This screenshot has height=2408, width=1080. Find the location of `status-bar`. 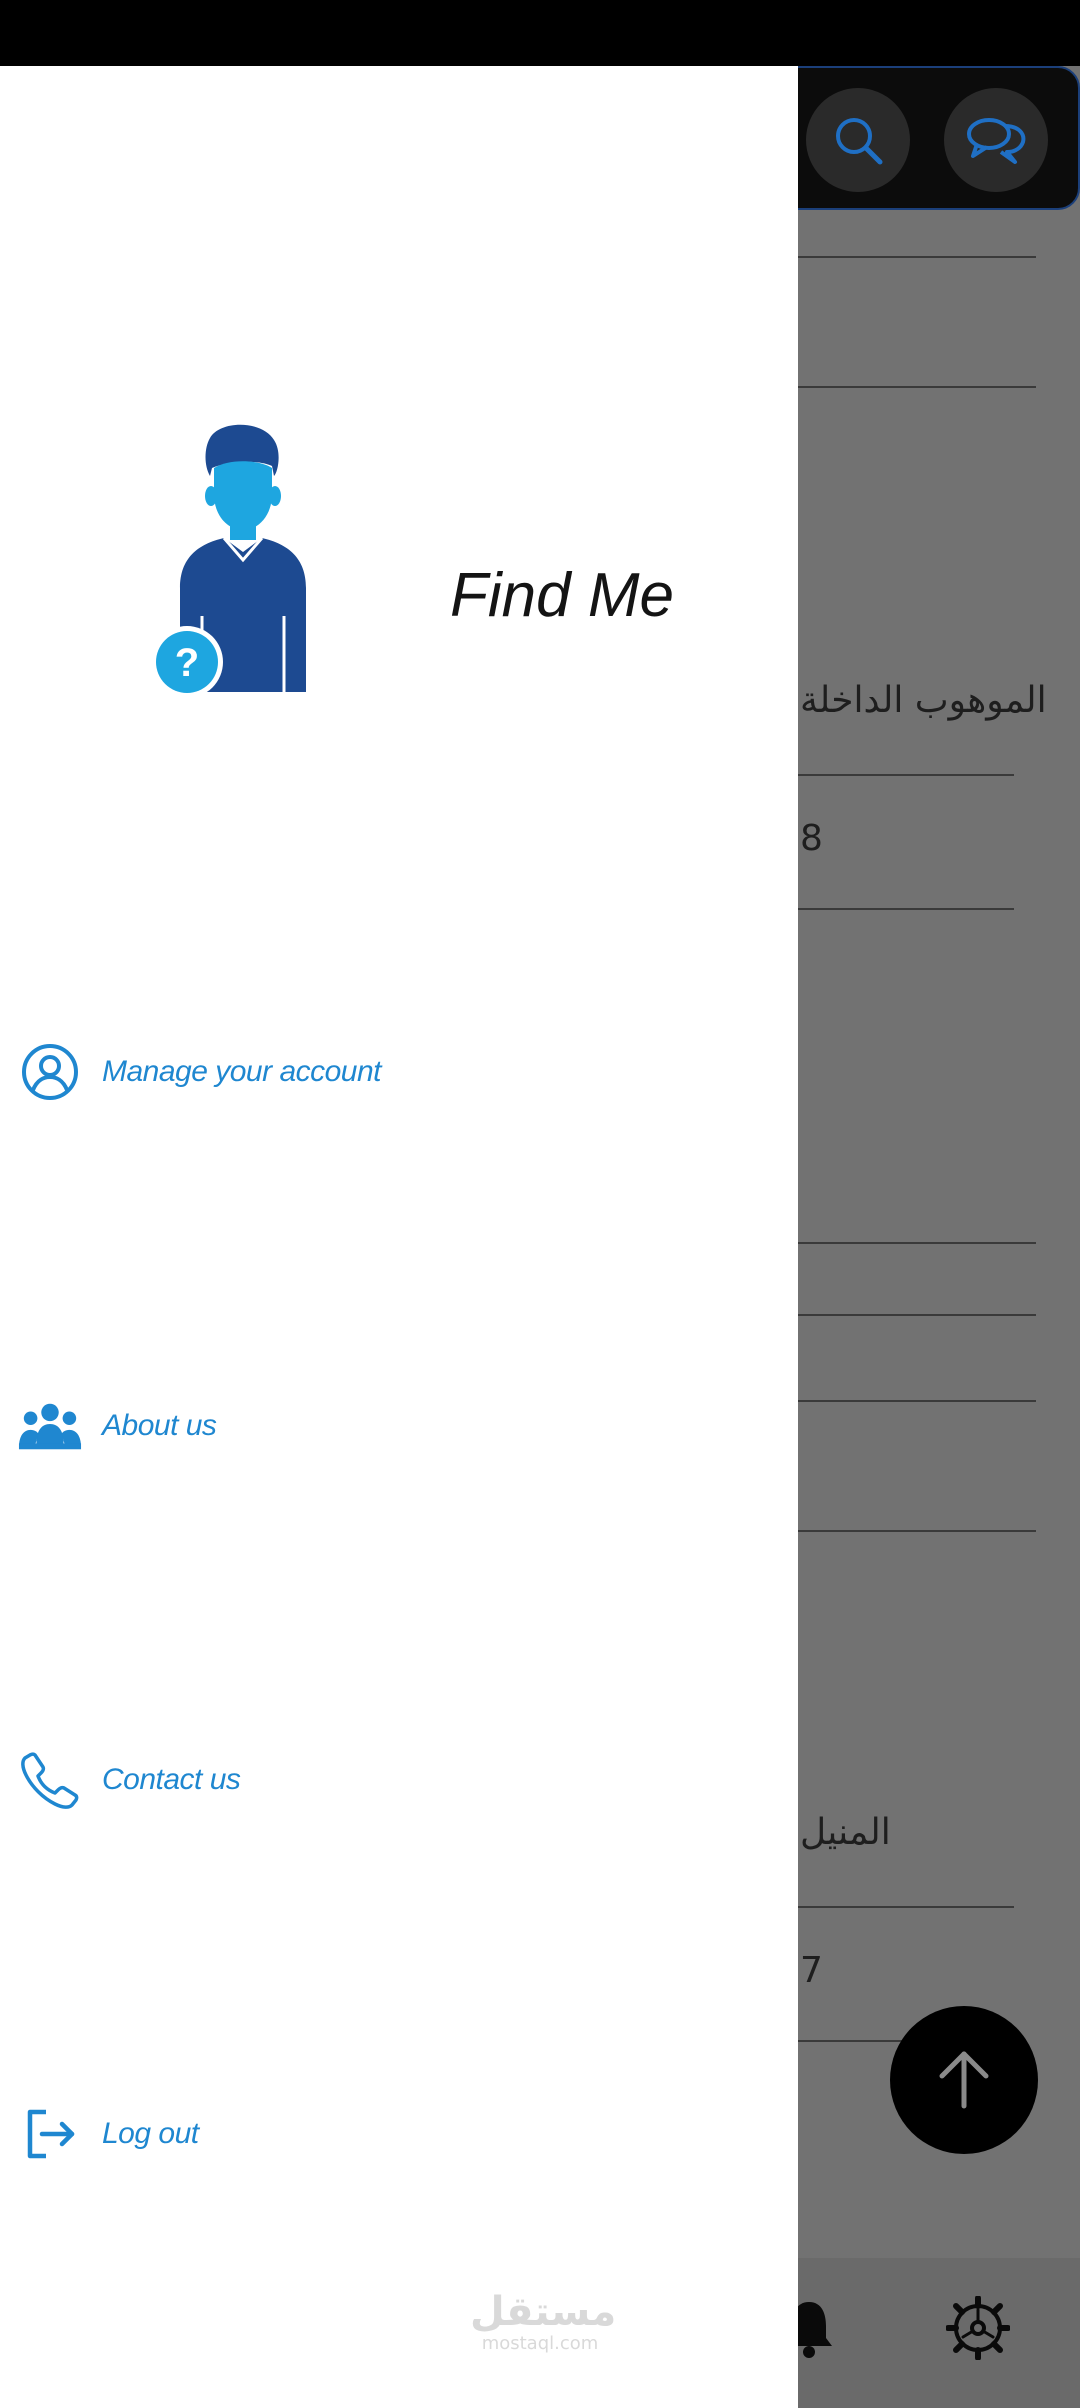

status-bar is located at coordinates (540, 33).